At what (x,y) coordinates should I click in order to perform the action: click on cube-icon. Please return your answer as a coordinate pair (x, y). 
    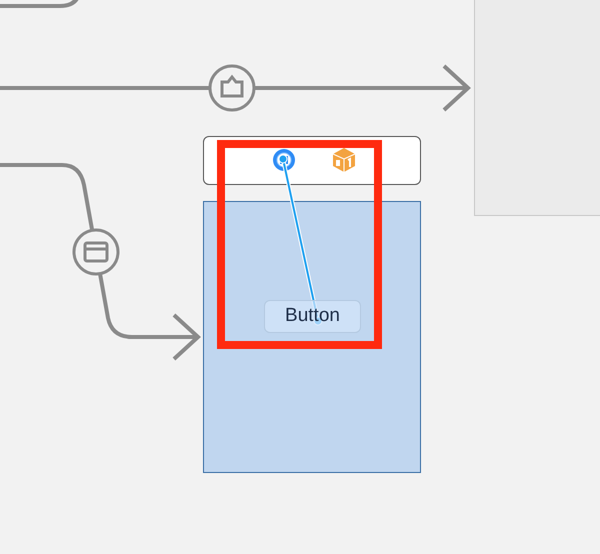
    Looking at the image, I should click on (344, 160).